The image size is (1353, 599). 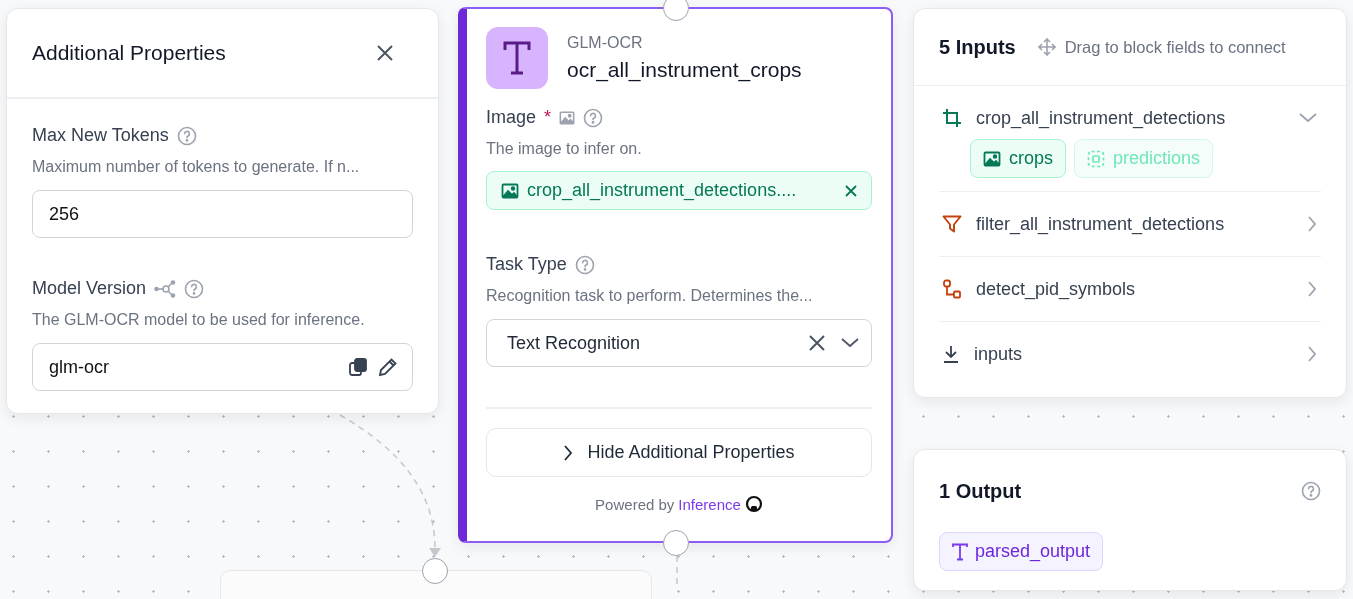 I want to click on field-label: Max New Tokens, so click(x=100, y=135).